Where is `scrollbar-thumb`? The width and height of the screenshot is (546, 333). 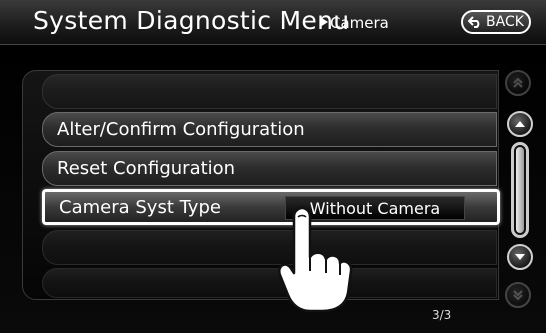 scrollbar-thumb is located at coordinates (520, 190).